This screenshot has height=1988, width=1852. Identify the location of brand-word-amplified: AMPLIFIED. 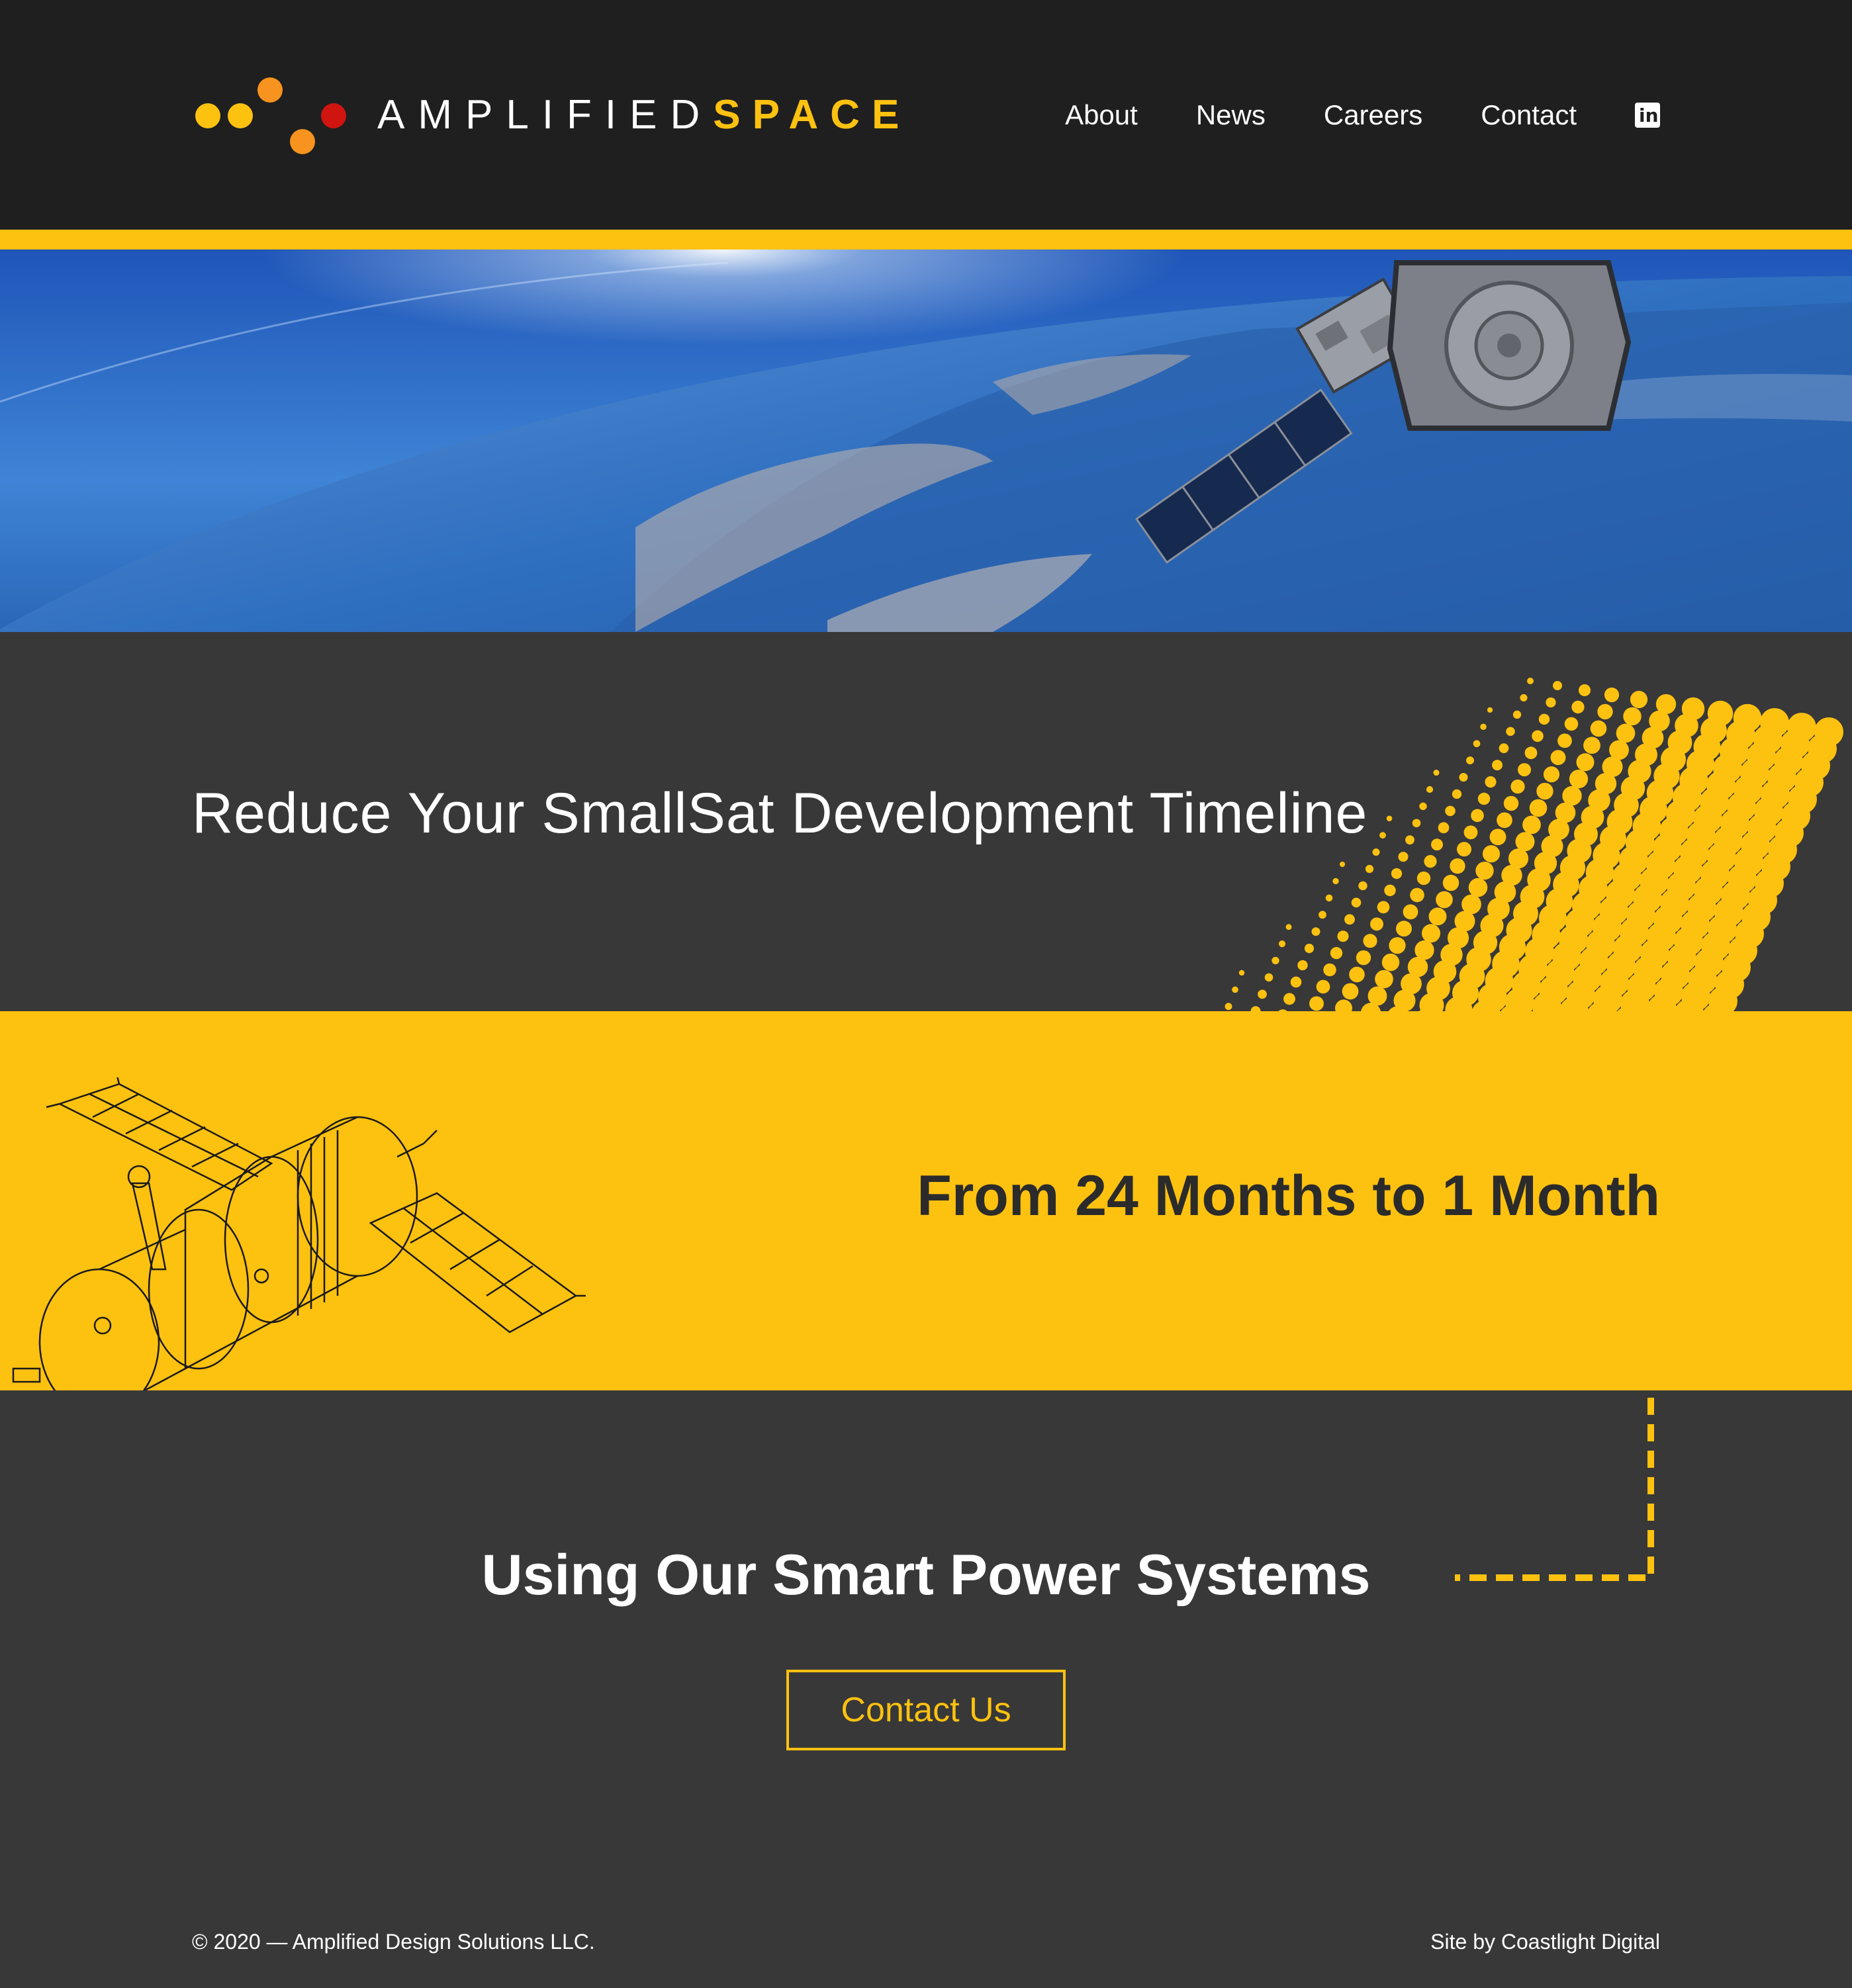
(545, 115).